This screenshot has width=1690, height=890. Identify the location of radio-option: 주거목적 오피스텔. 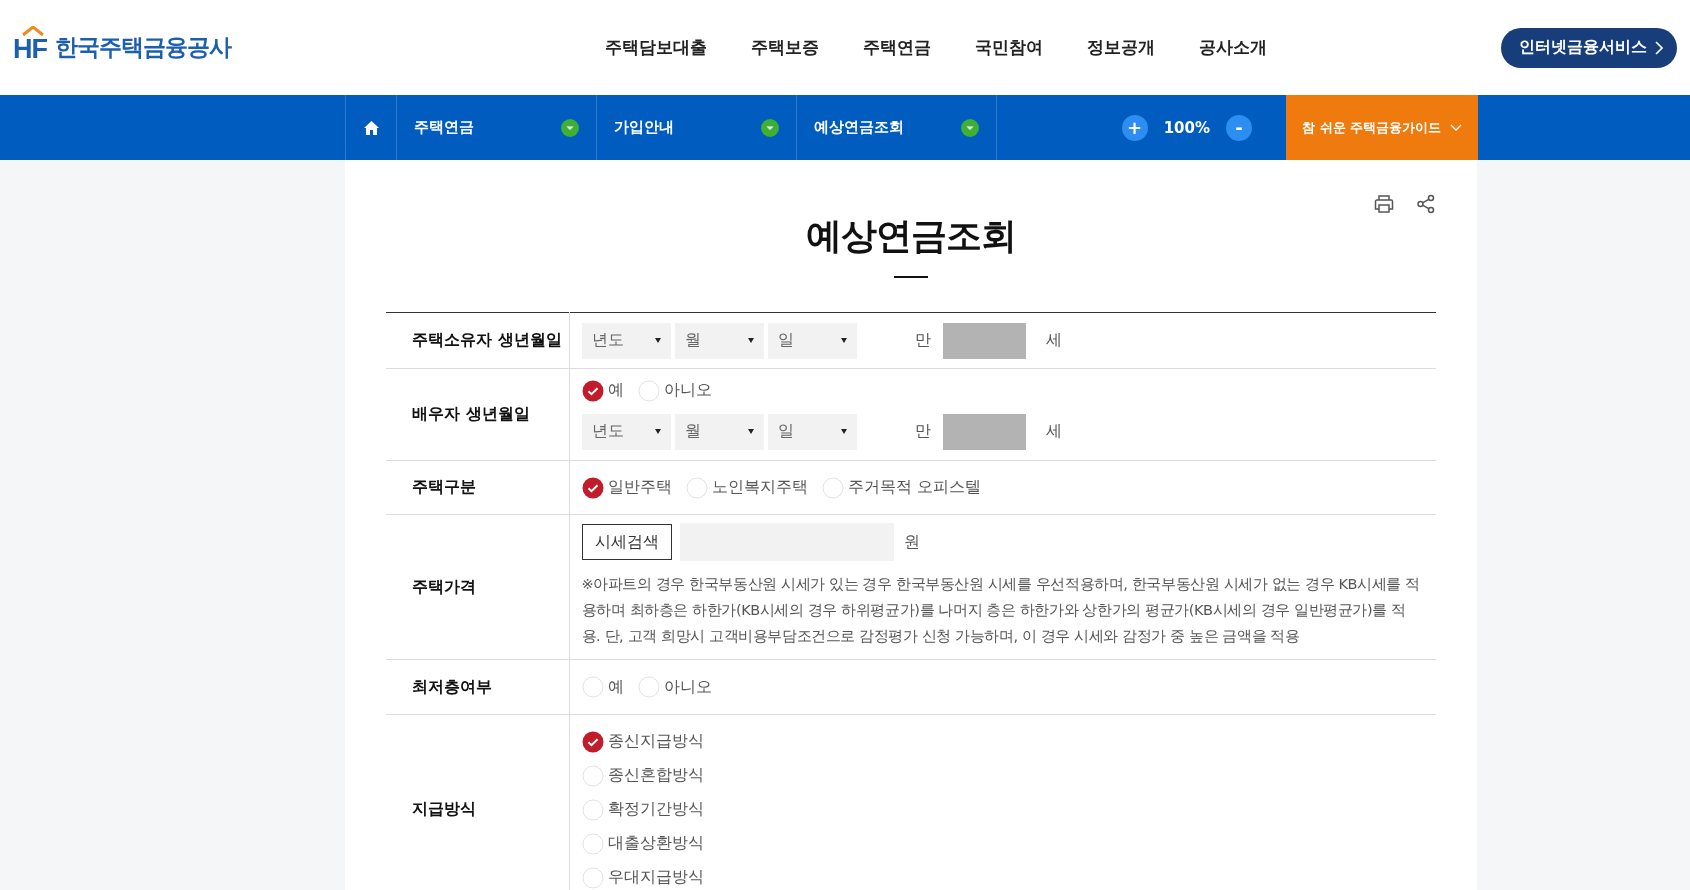
(901, 487).